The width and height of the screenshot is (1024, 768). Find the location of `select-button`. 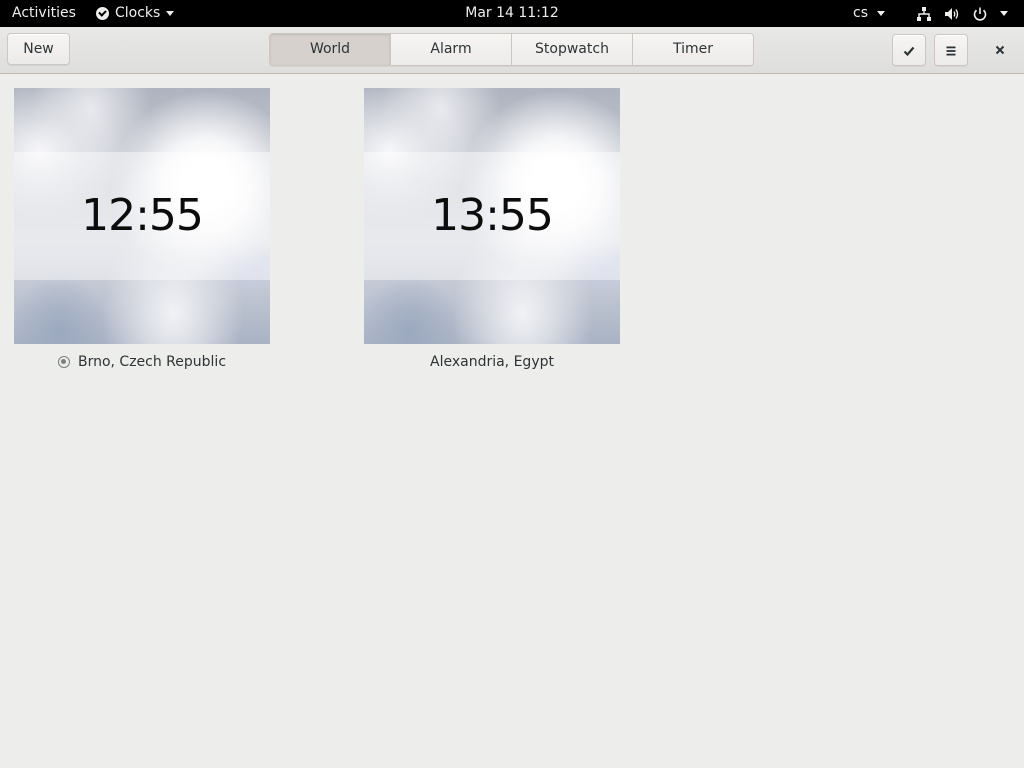

select-button is located at coordinates (909, 50).